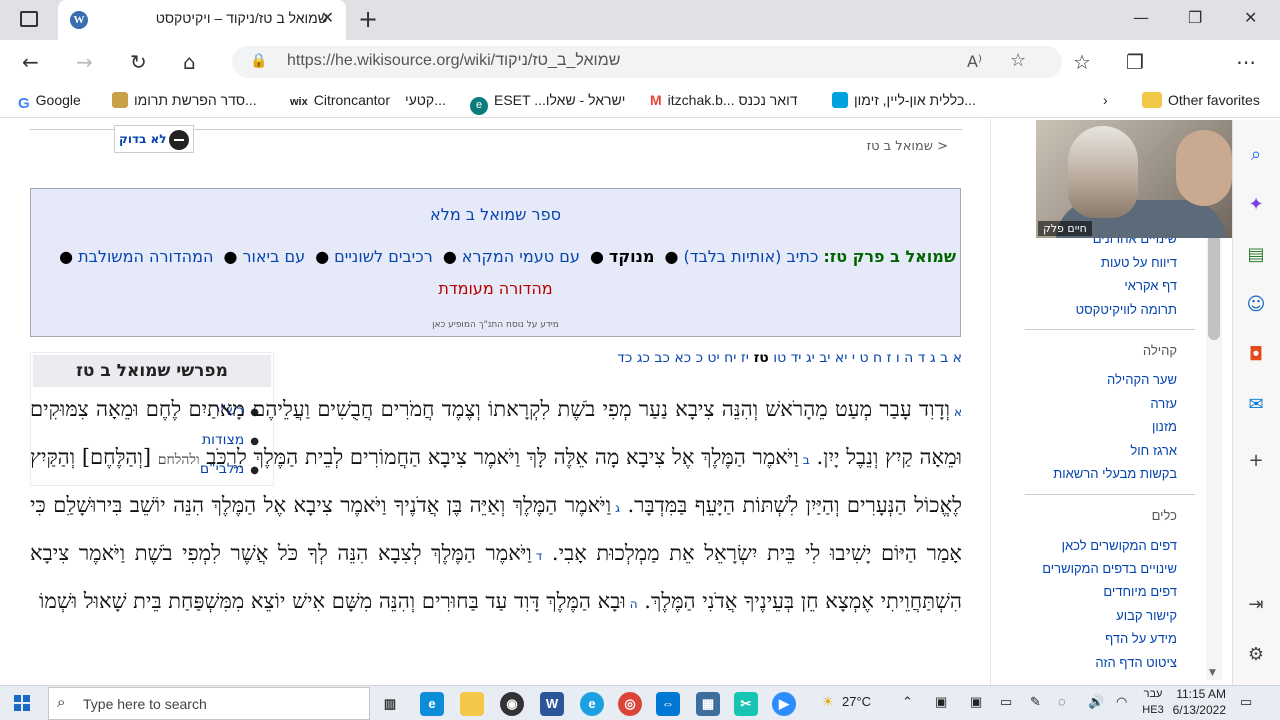 This screenshot has width=1280, height=720. Describe the element at coordinates (1096, 702) in the screenshot. I see `volume-icon: 🔊` at that location.